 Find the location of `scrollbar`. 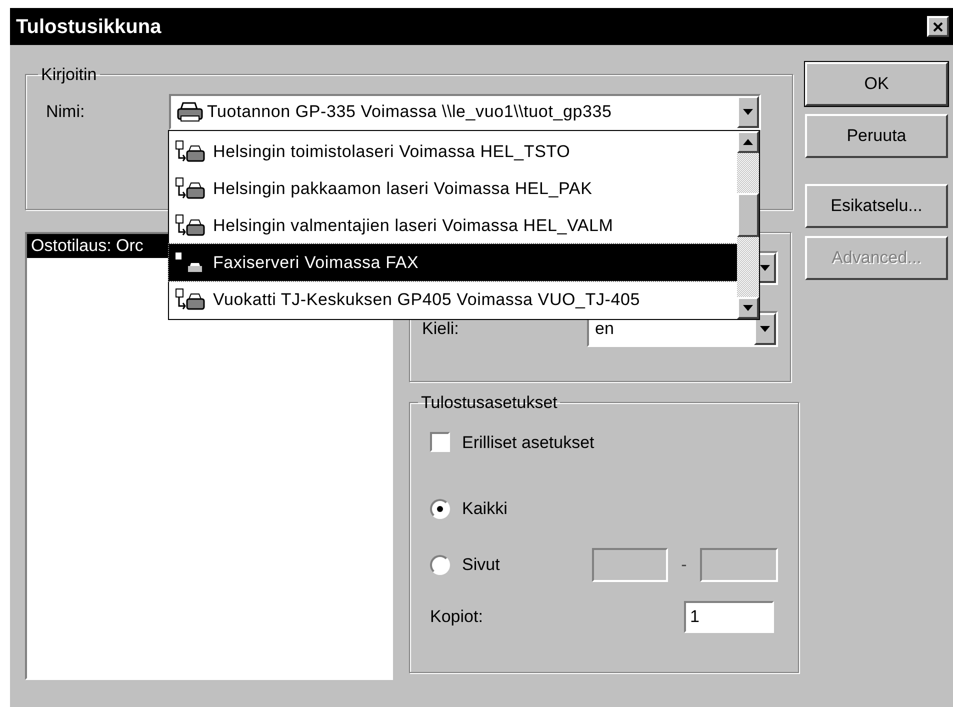

scrollbar is located at coordinates (748, 225).